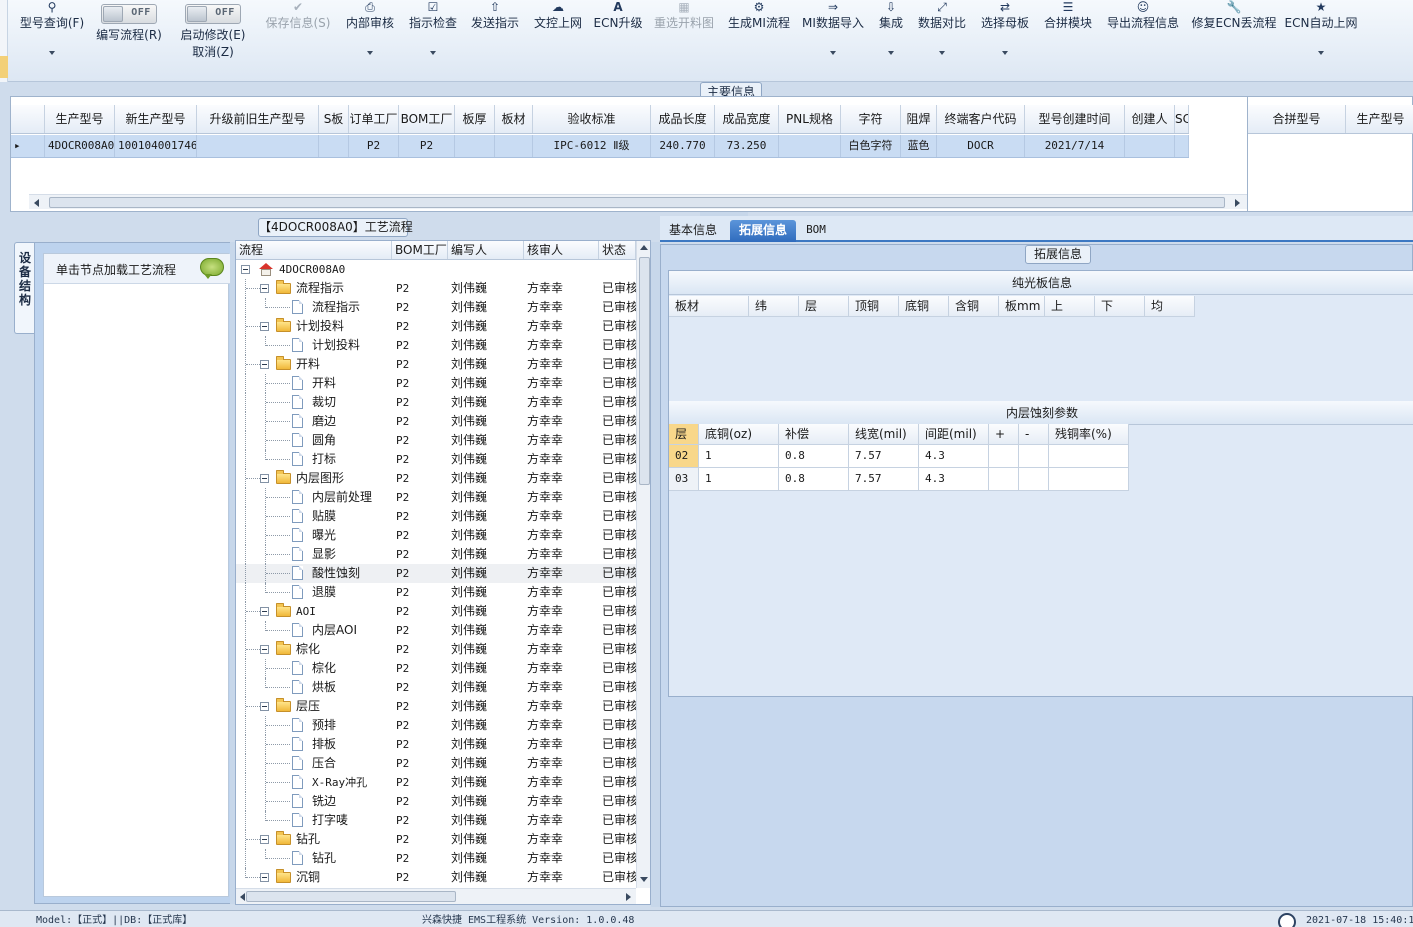 This screenshot has height=927, width=1413. I want to click on flow-tree-vscroll, so click(643, 564).